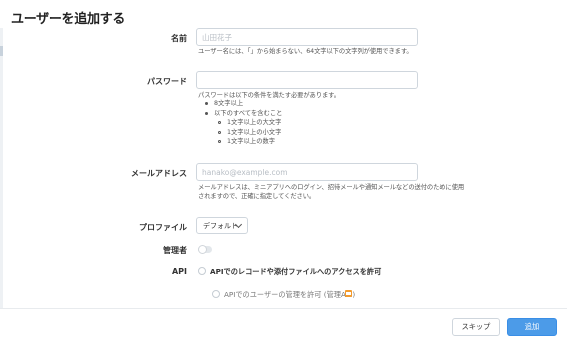 This screenshot has width=567, height=347. I want to click on profile-label: プロファイル, so click(163, 227).